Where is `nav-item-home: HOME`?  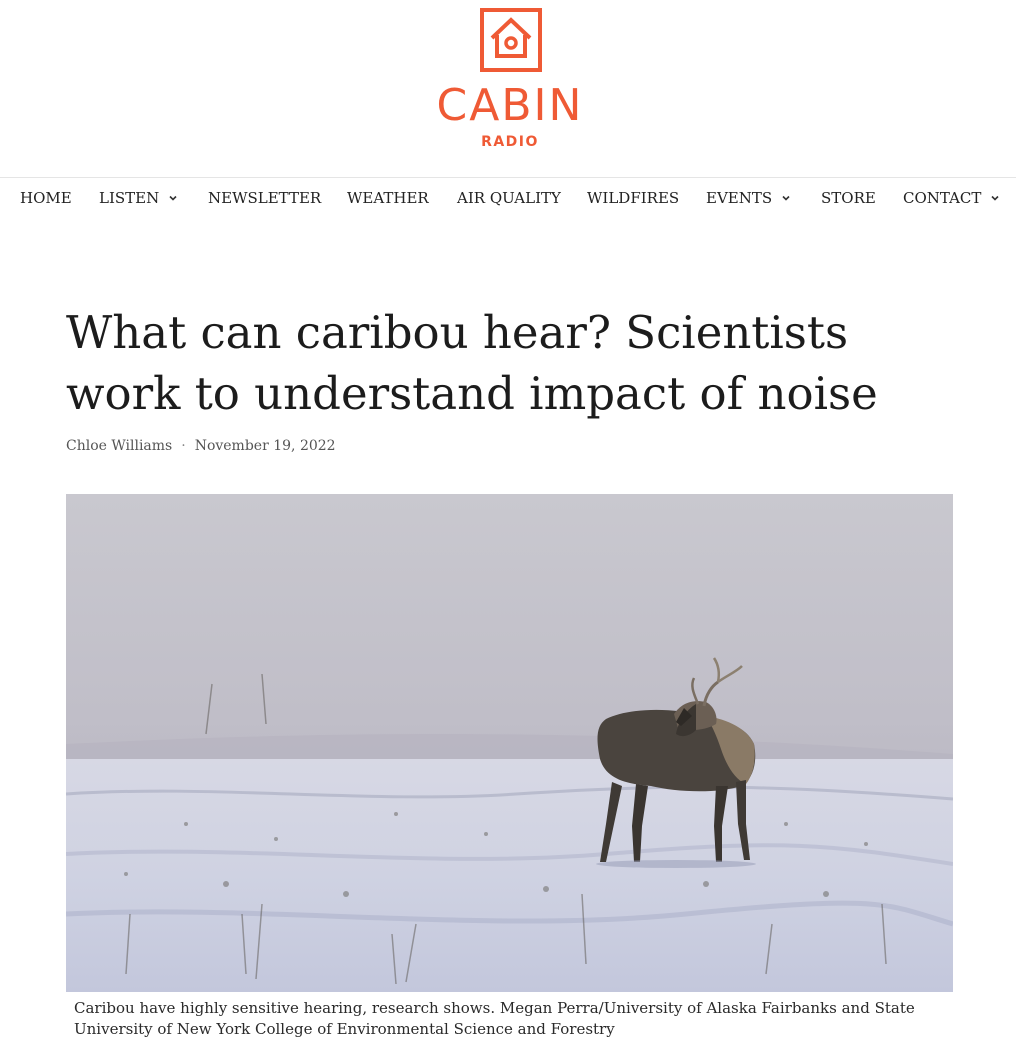 nav-item-home: HOME is located at coordinates (46, 198).